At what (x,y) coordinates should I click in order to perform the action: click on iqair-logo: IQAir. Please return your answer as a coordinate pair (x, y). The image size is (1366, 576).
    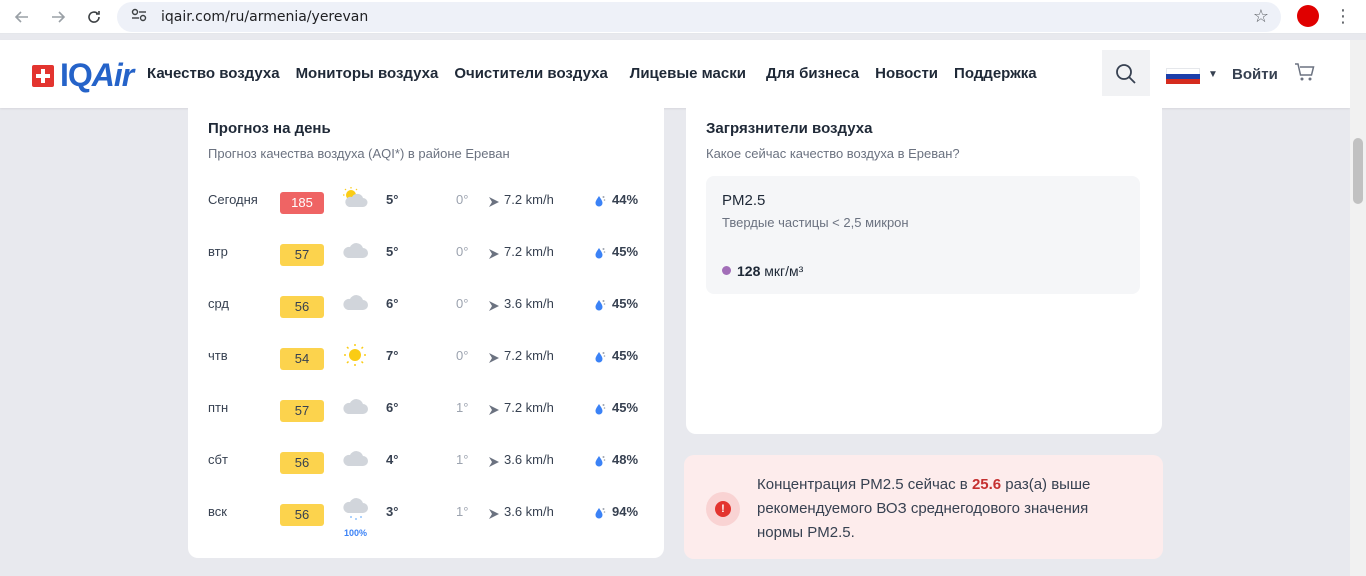
    Looking at the image, I should click on (83, 75).